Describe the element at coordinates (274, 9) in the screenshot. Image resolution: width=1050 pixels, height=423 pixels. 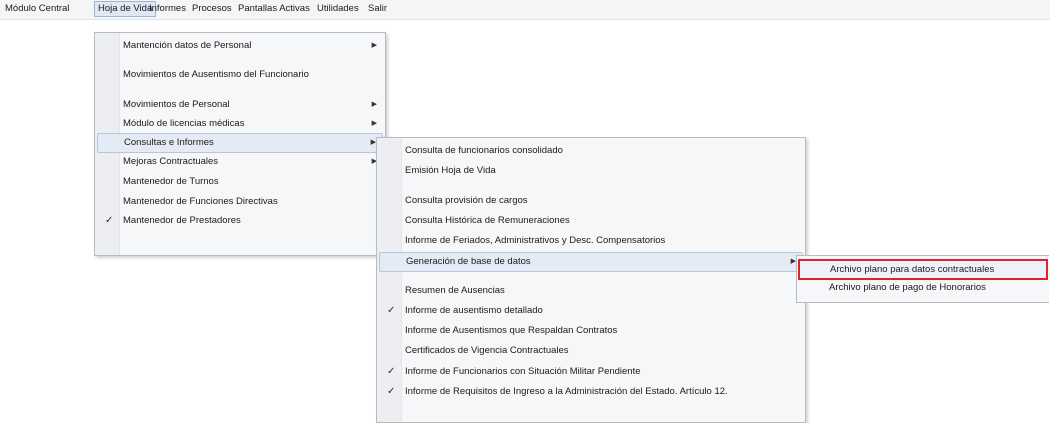
I see `menu-pantallas-activas: Pantallas Activas` at that location.